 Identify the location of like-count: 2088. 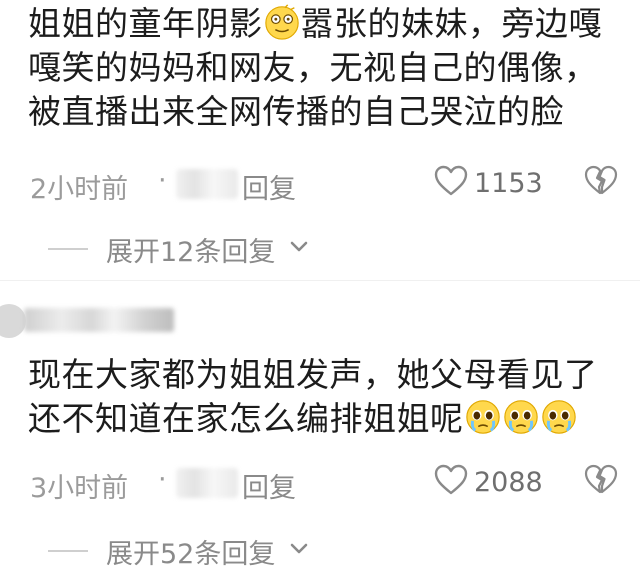
(508, 482).